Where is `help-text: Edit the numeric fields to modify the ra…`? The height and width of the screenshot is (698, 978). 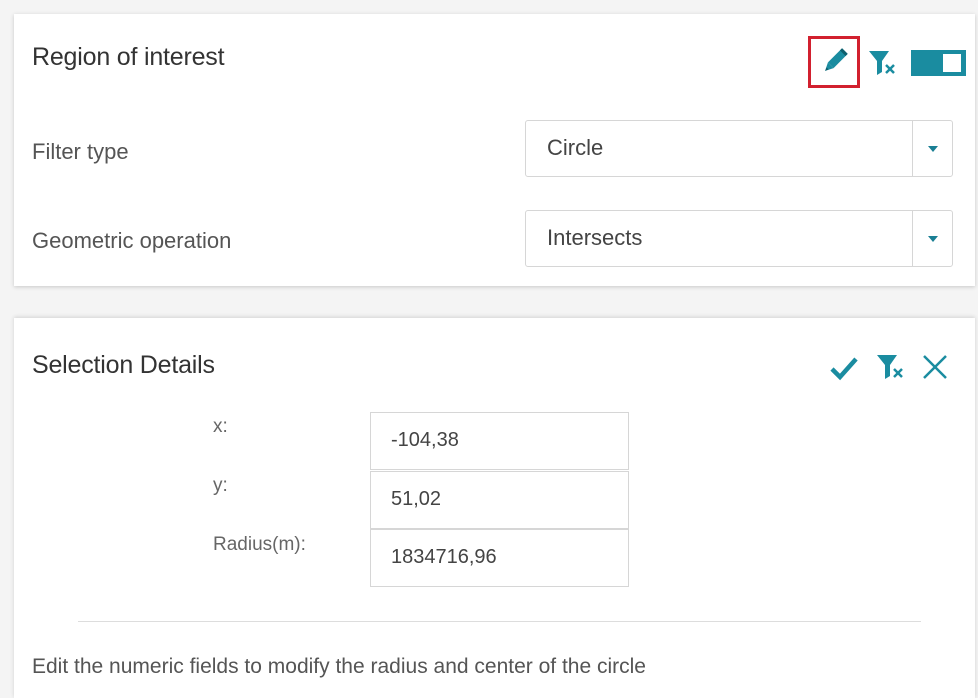
help-text: Edit the numeric fields to modify the ra… is located at coordinates (339, 666).